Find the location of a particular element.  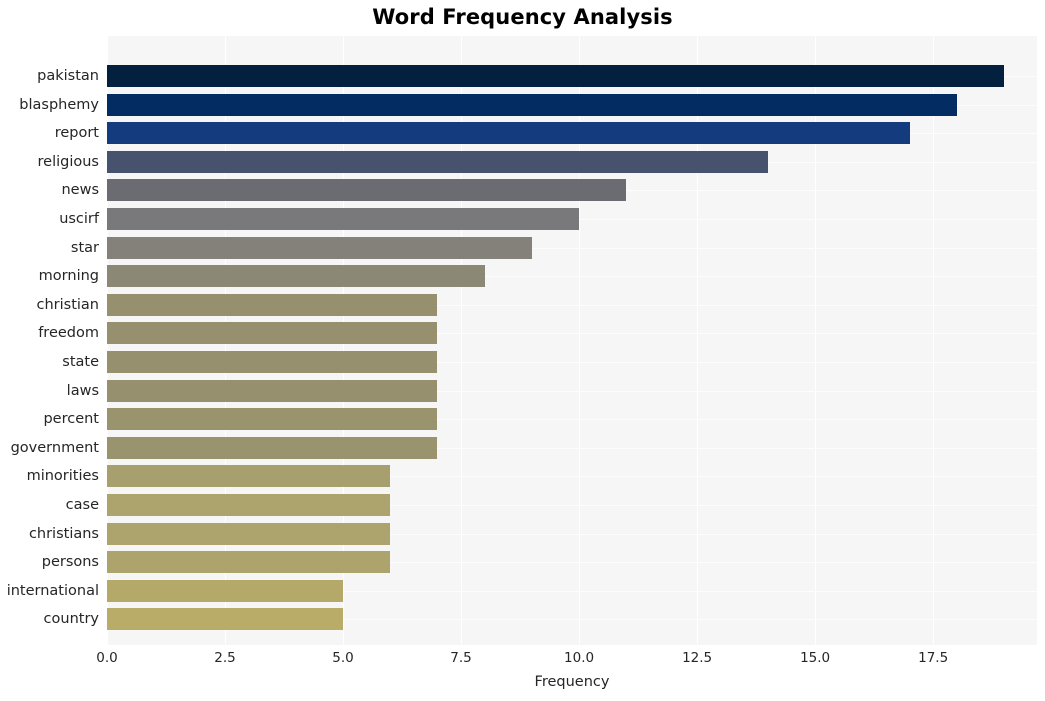

x-axis-label: Frequency is located at coordinates (572, 682).